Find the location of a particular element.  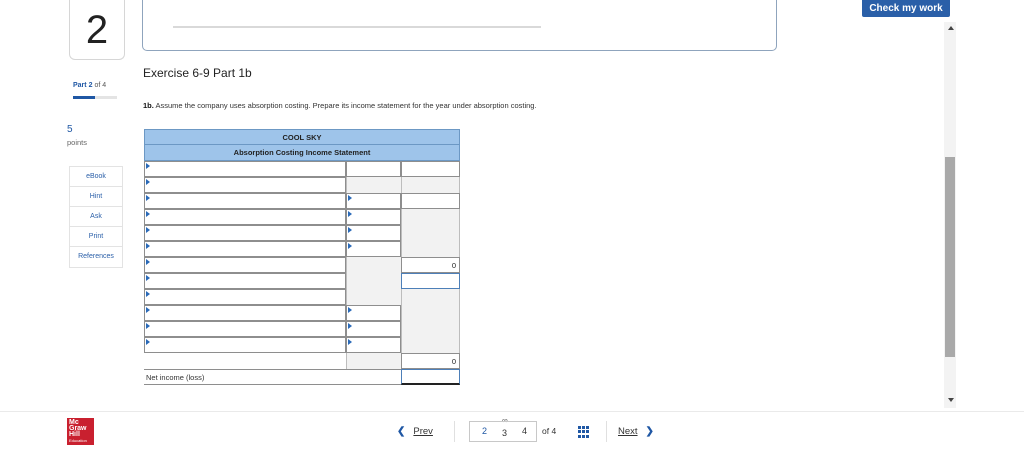

page-selector: 2 3 4 is located at coordinates (503, 431).